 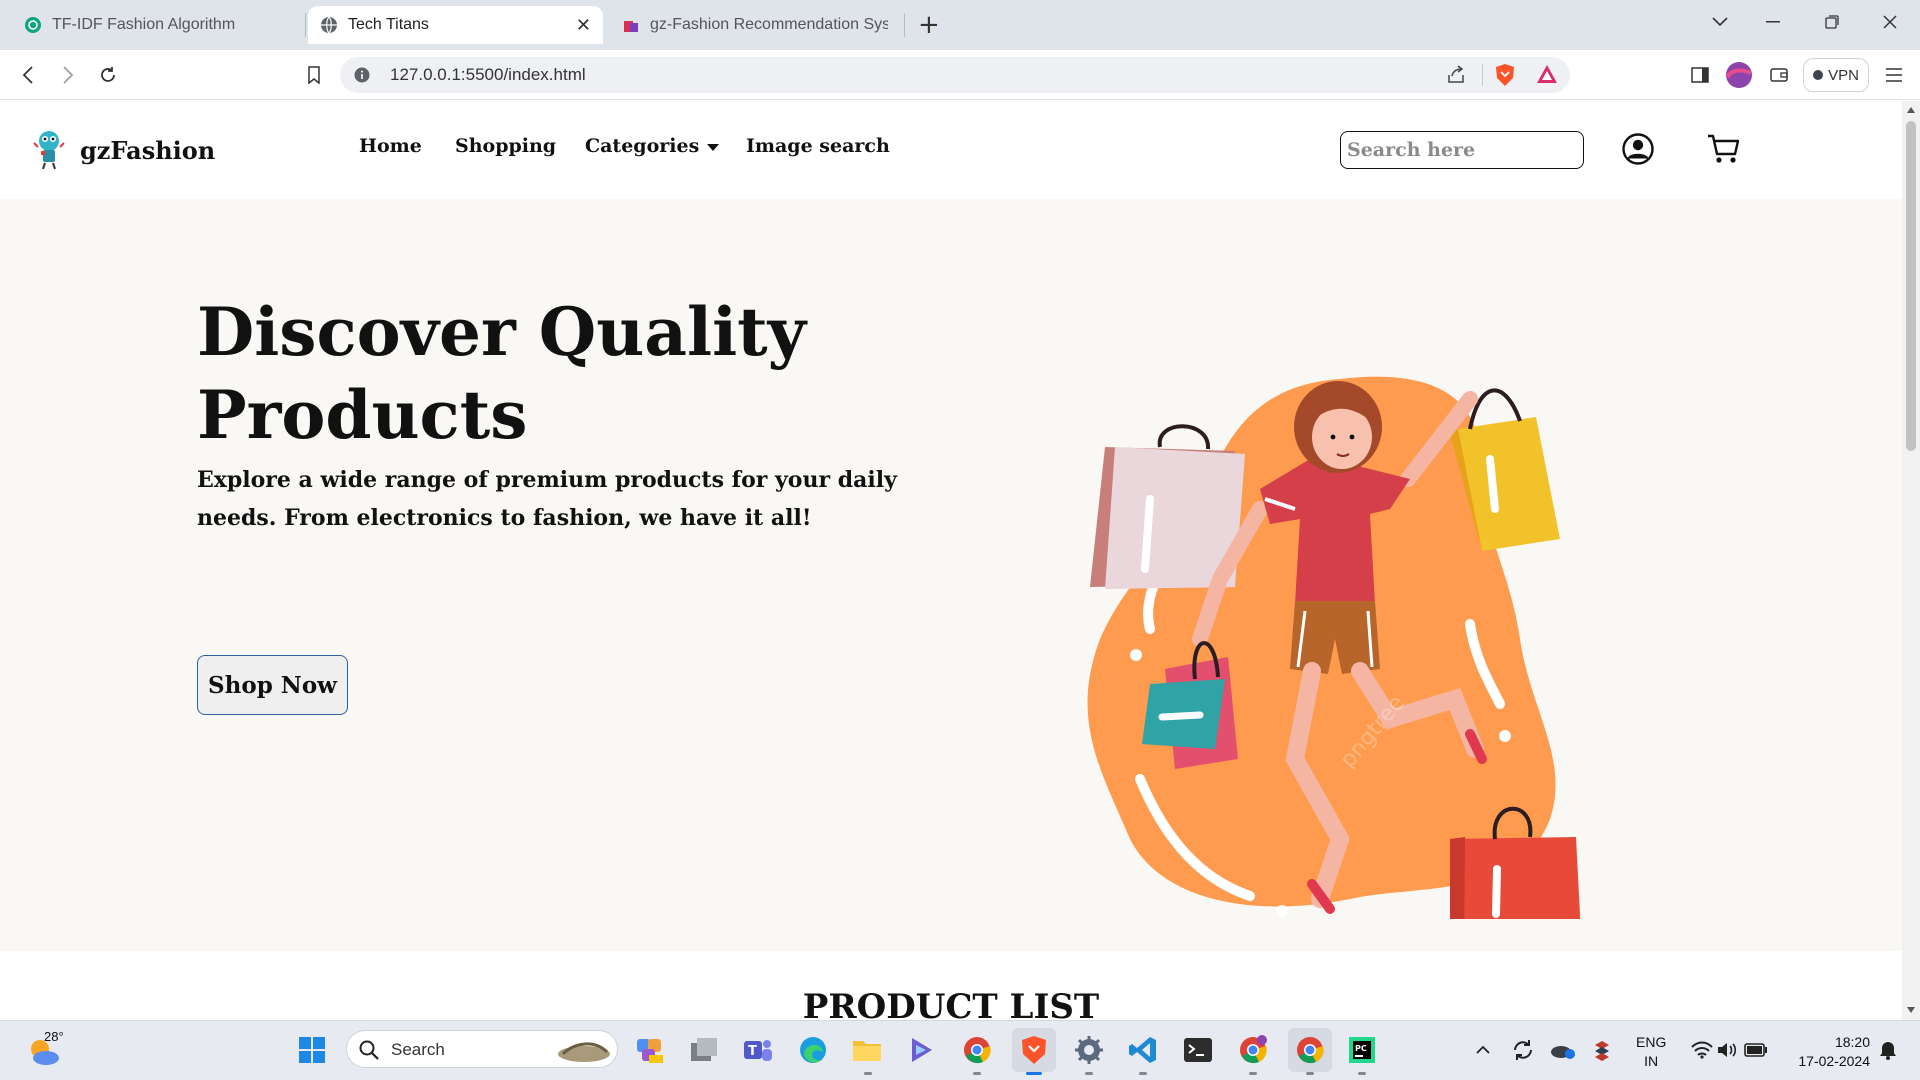 I want to click on nav-dropdown-categories: Categories, so click(x=652, y=146).